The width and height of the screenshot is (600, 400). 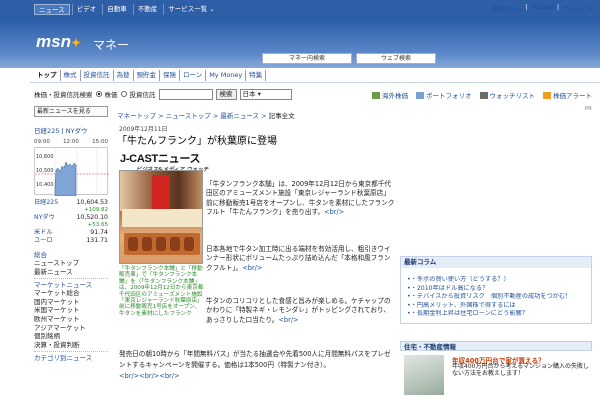 I want to click on crumb-latest-news: 最新ニュース, so click(x=239, y=116).